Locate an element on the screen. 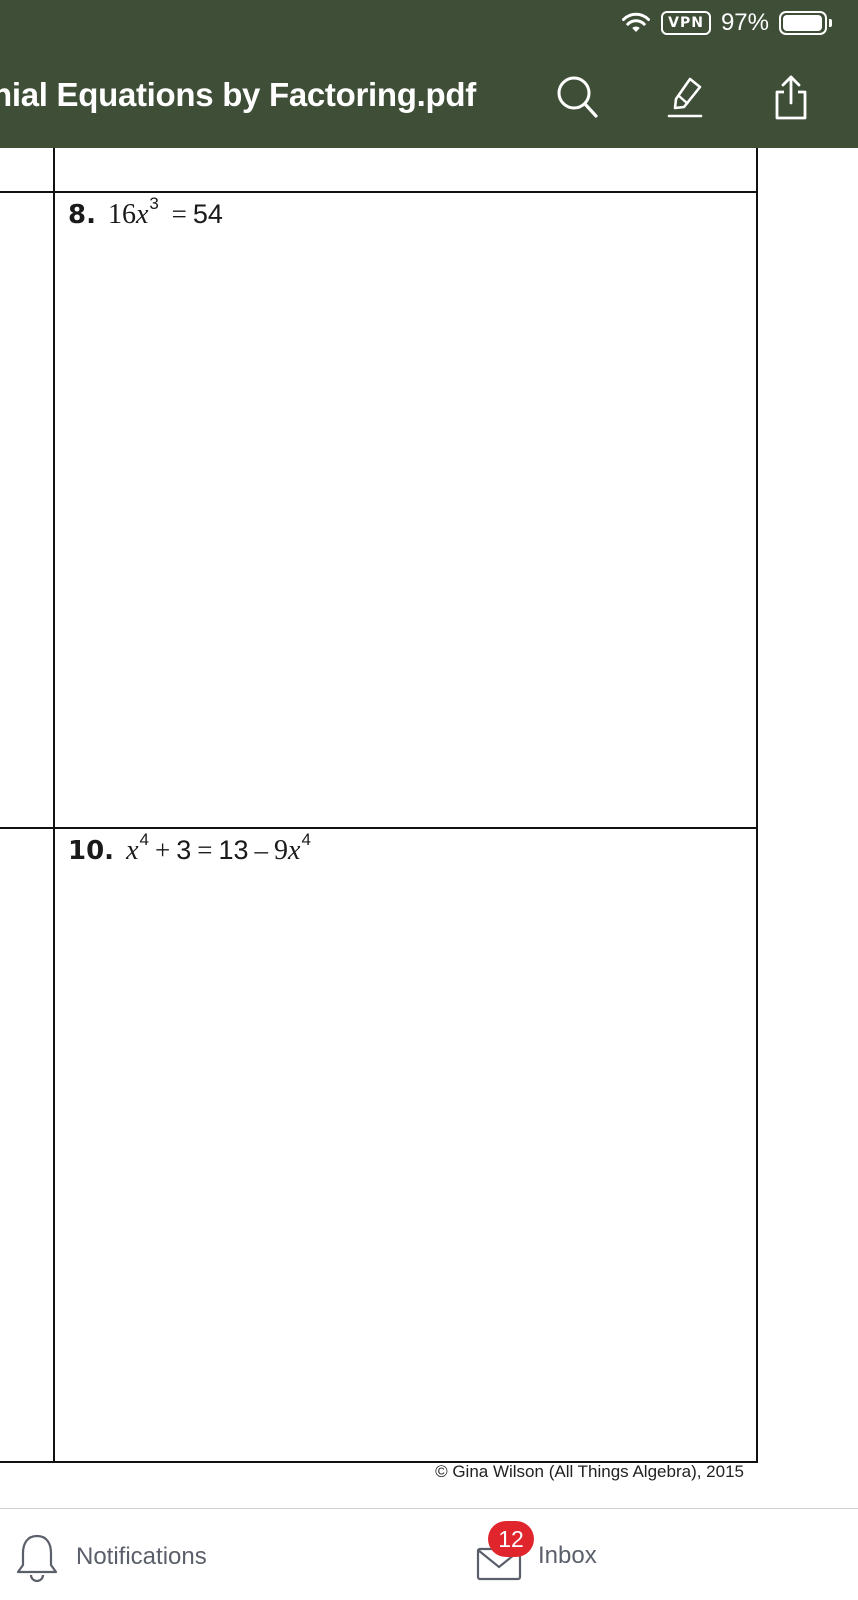  search-icon is located at coordinates (577, 97).